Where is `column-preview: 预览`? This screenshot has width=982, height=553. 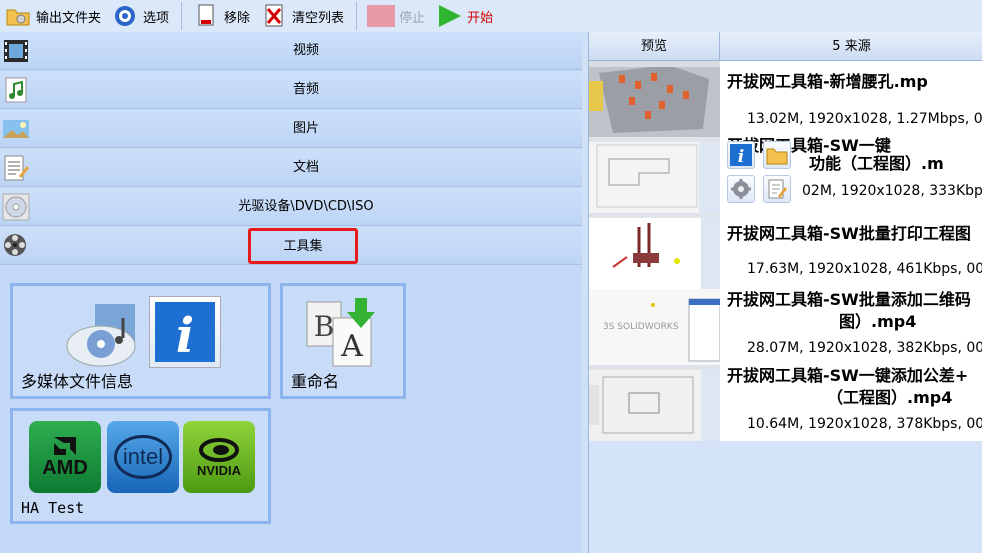 column-preview: 预览 is located at coordinates (654, 46).